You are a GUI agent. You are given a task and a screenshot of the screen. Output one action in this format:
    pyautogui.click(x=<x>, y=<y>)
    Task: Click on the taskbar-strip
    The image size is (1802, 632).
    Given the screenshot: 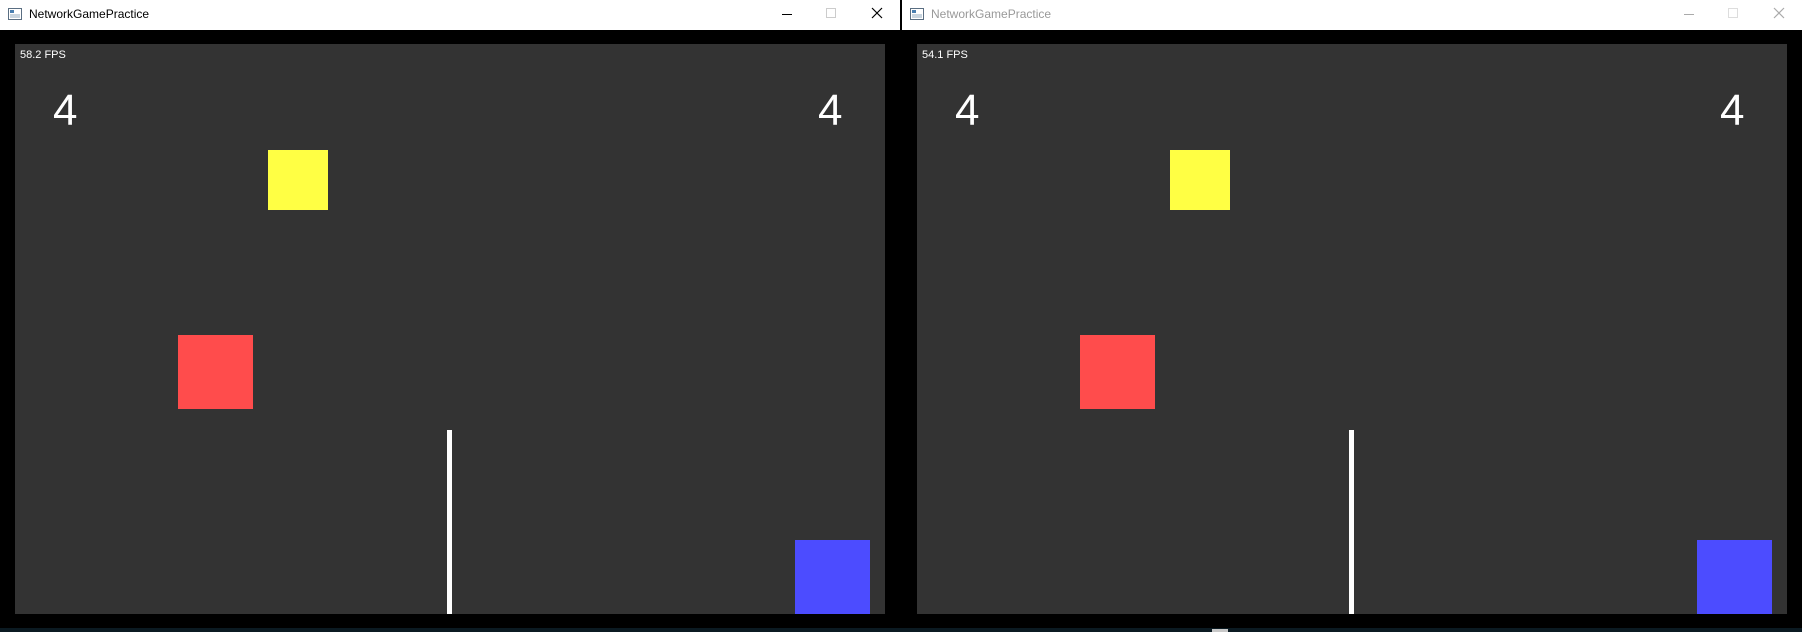 What is the action you would take?
    pyautogui.click(x=901, y=630)
    